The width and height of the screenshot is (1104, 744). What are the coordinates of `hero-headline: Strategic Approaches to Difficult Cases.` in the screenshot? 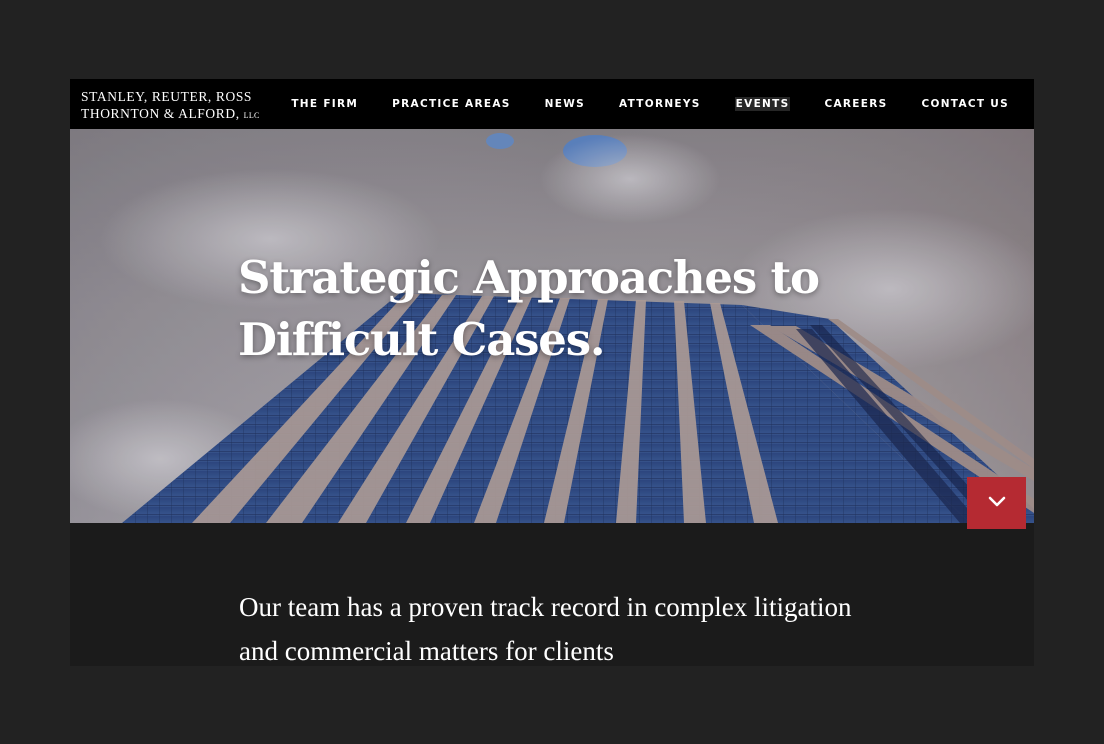 It's located at (529, 308).